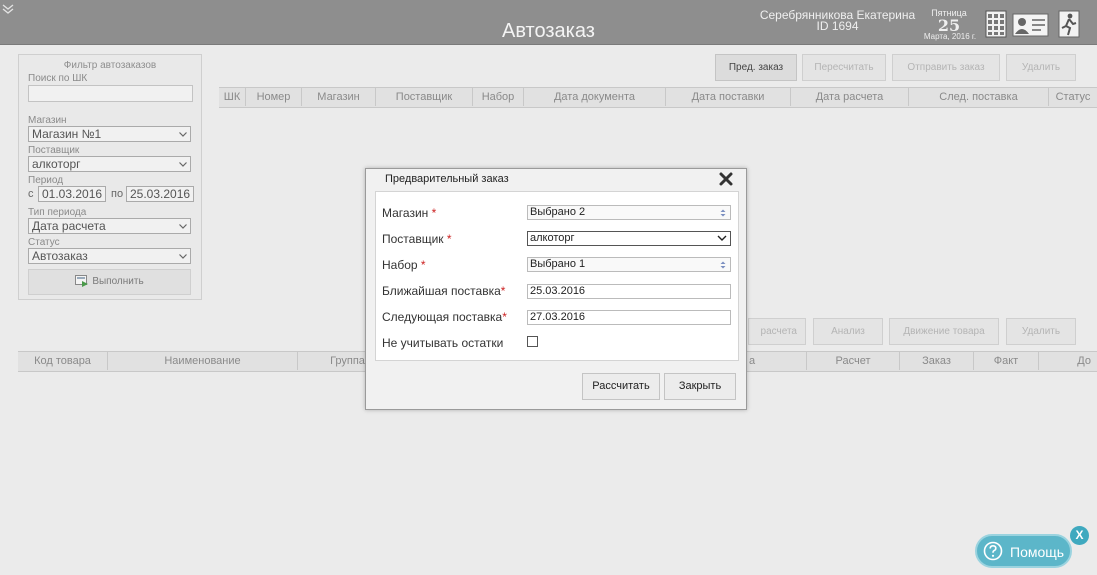 Image resolution: width=1097 pixels, height=575 pixels. Describe the element at coordinates (629, 317) in the screenshot. I see `next-delivery-input: 27.03.2016` at that location.